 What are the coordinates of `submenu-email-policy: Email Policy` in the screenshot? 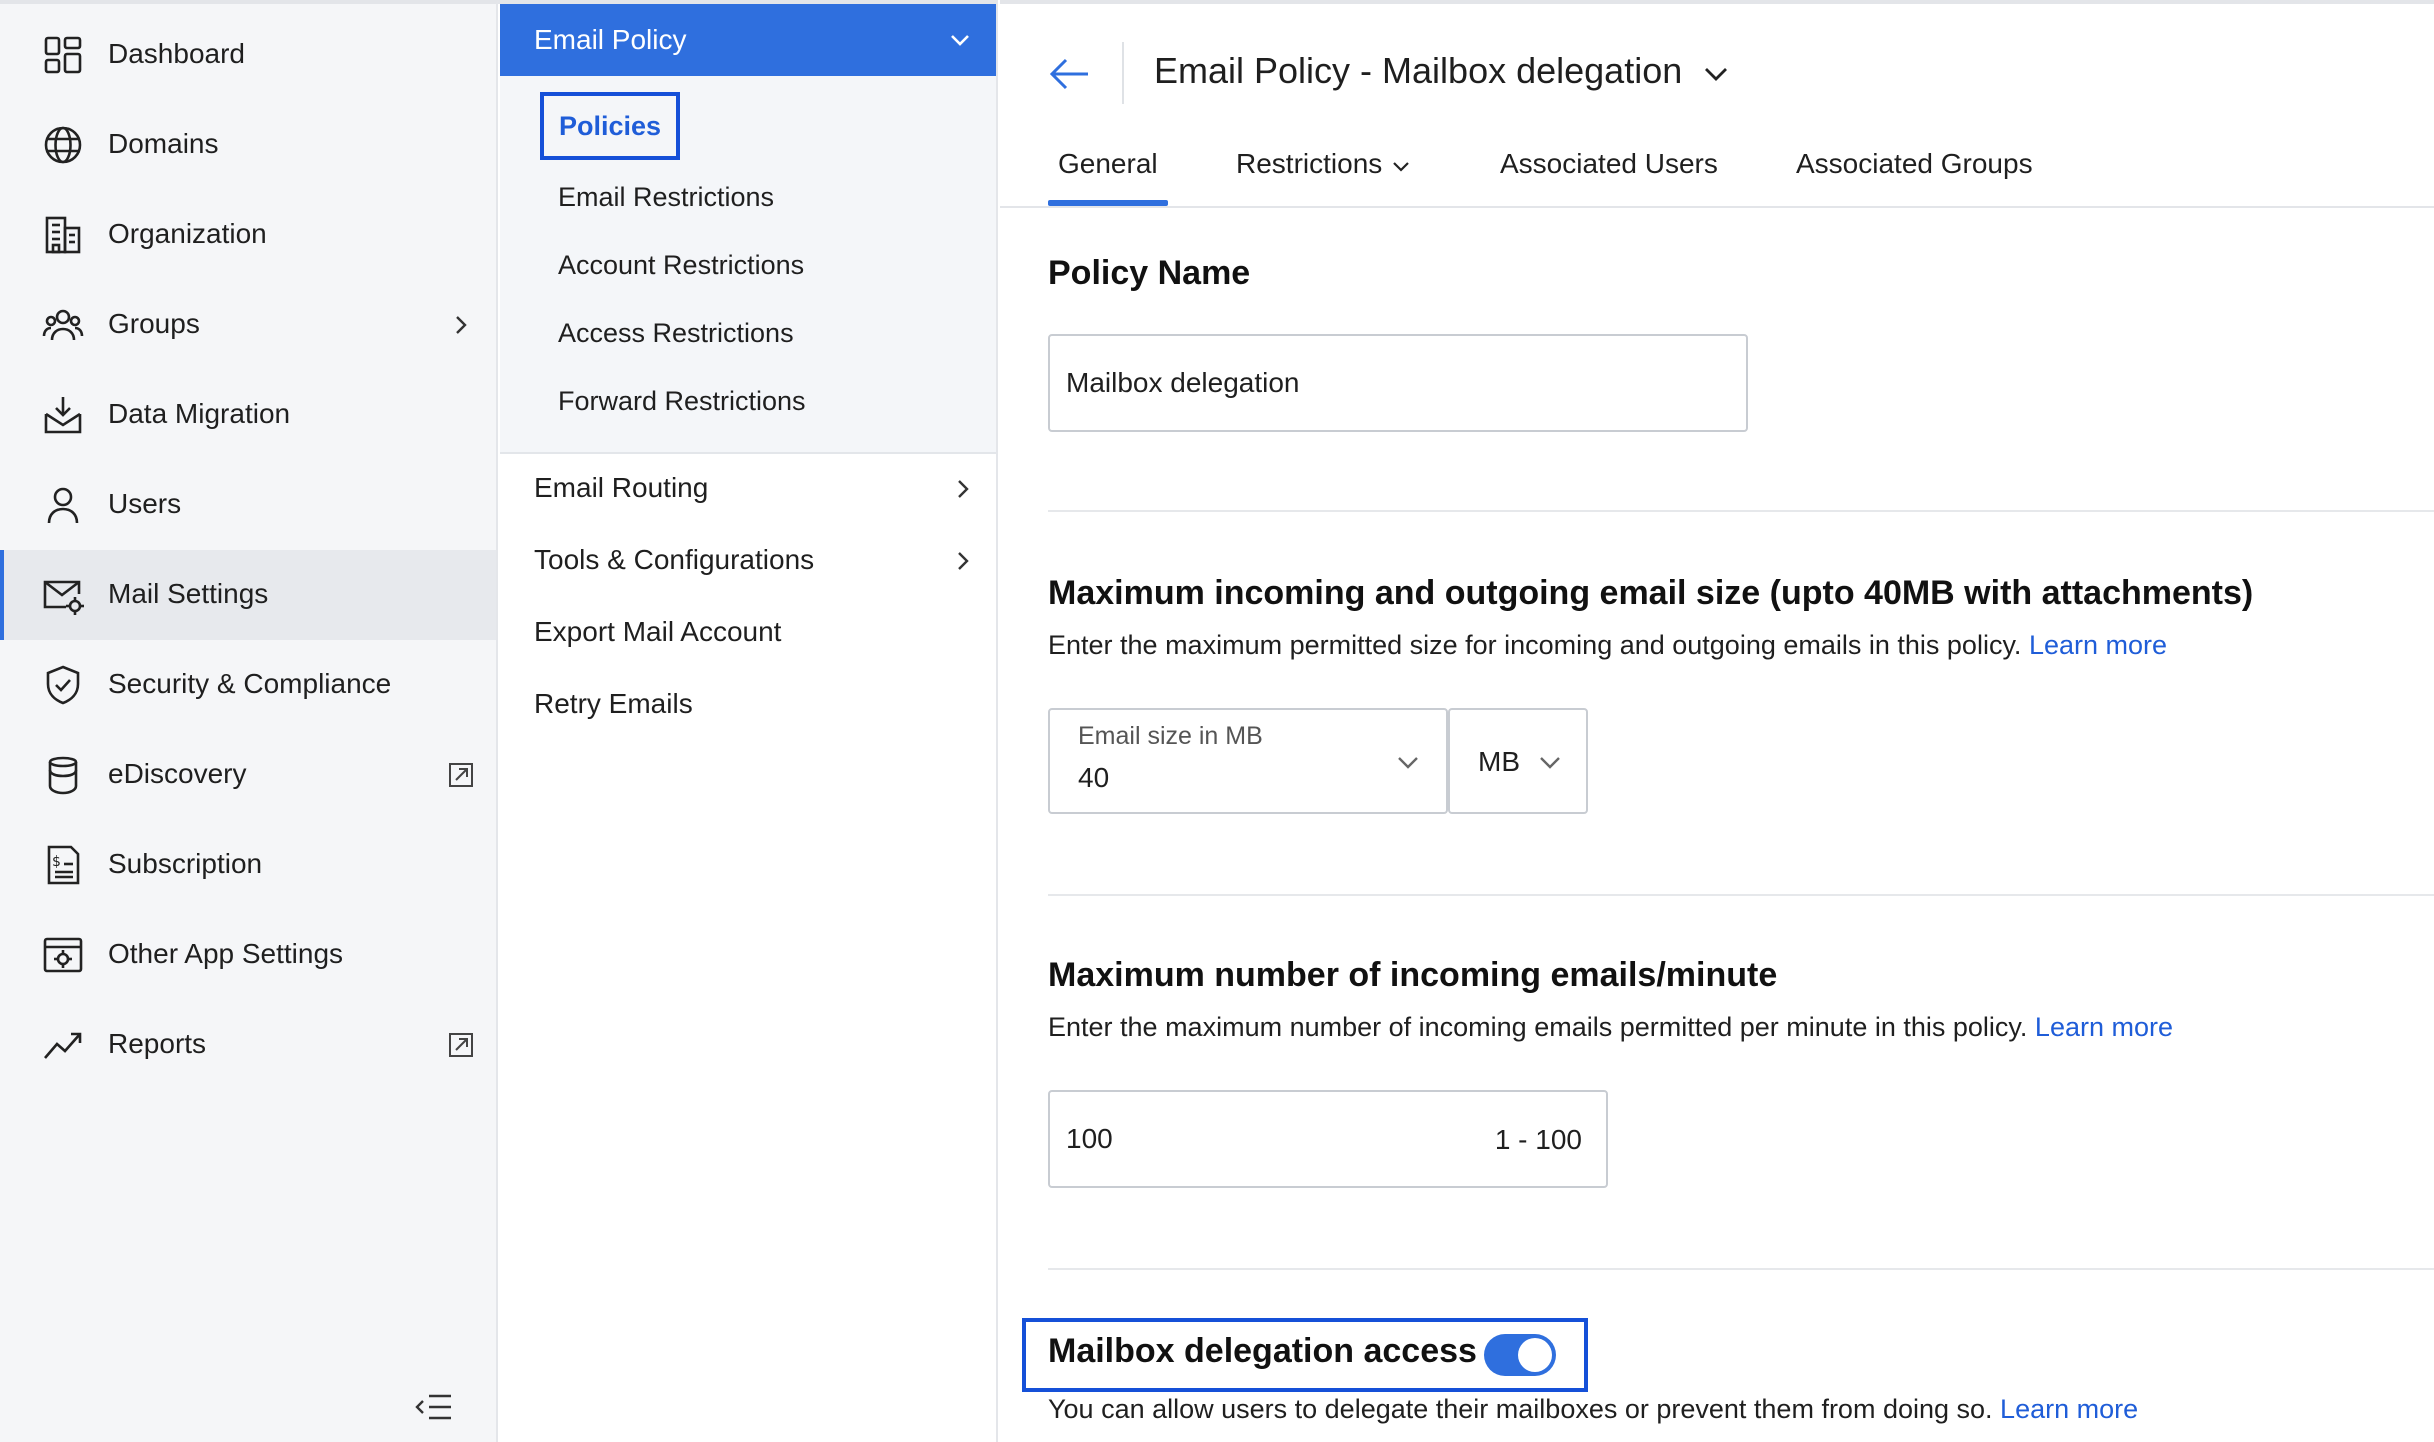 It's located at (748, 40).